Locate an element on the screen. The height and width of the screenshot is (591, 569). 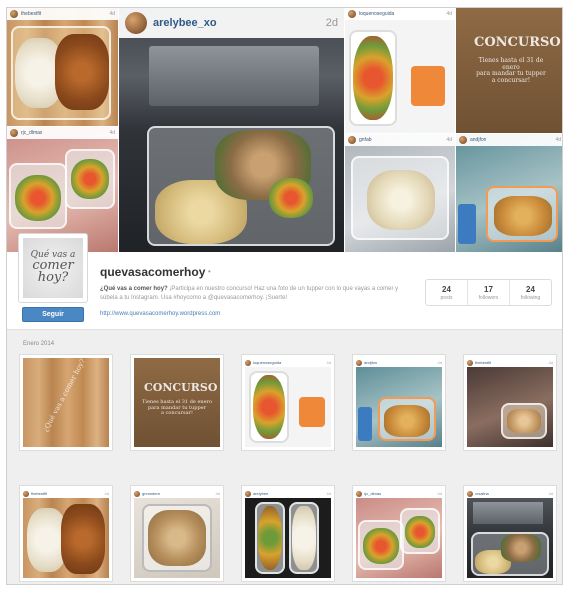
profile-website-link: http://www.quevasacomerhoy.wordpress.com is located at coordinates (160, 314).